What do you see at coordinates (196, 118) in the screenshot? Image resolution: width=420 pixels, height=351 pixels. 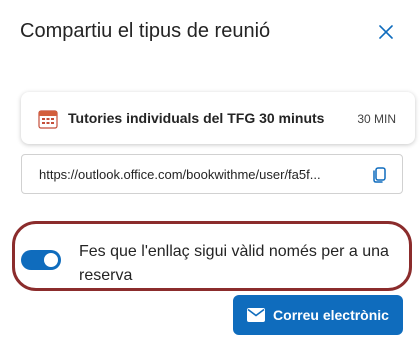 I see `meeting-type-name: Tutories individuals del TFG 30 minuts` at bounding box center [196, 118].